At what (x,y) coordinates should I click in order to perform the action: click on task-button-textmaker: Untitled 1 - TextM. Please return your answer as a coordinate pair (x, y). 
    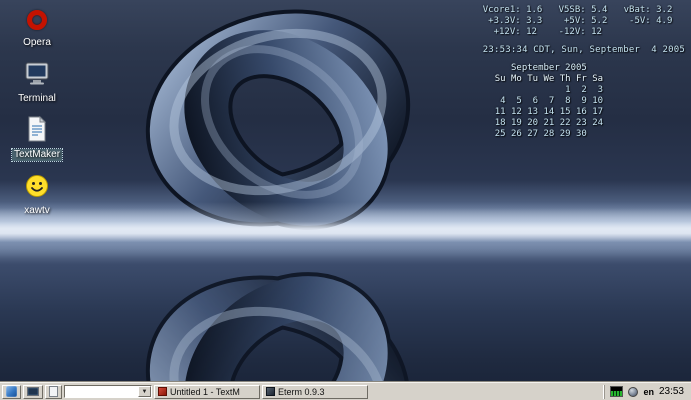
    Looking at the image, I should click on (207, 391).